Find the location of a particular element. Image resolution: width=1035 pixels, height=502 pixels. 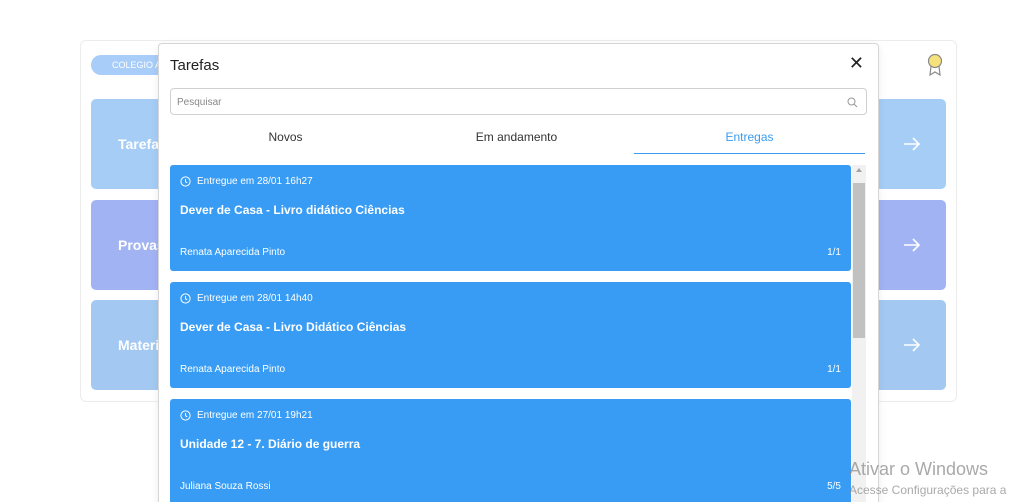

tile-tarefas-arrow is located at coordinates (912, 144).